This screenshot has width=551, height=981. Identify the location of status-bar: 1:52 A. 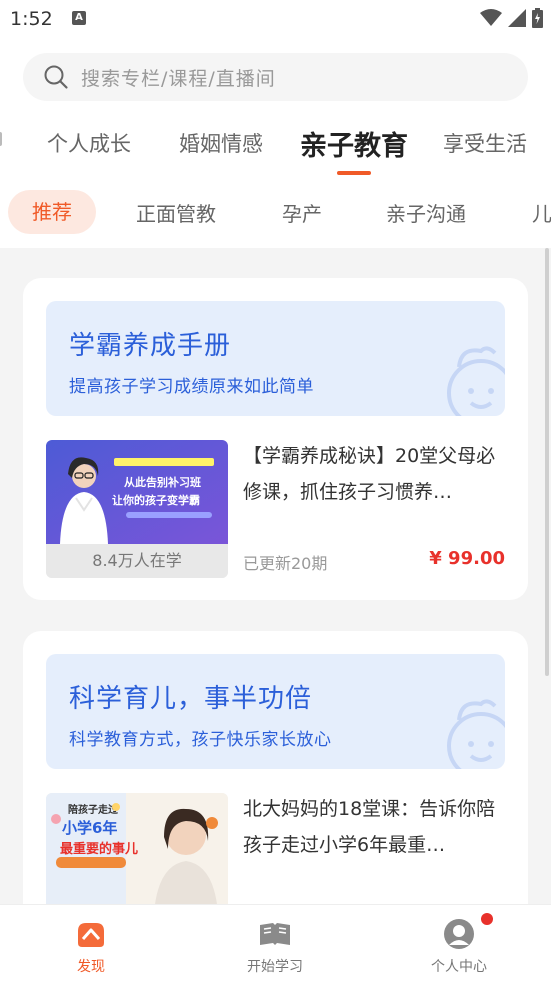
(275, 19).